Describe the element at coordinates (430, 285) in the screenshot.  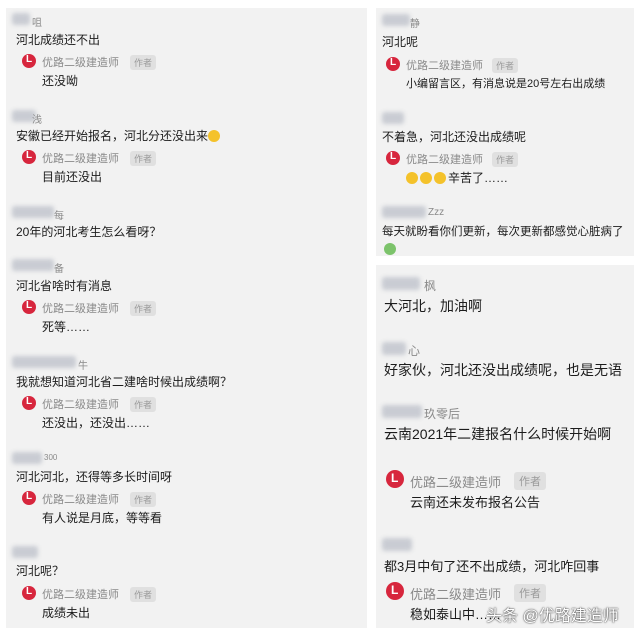
I see `comment-username: 枫` at that location.